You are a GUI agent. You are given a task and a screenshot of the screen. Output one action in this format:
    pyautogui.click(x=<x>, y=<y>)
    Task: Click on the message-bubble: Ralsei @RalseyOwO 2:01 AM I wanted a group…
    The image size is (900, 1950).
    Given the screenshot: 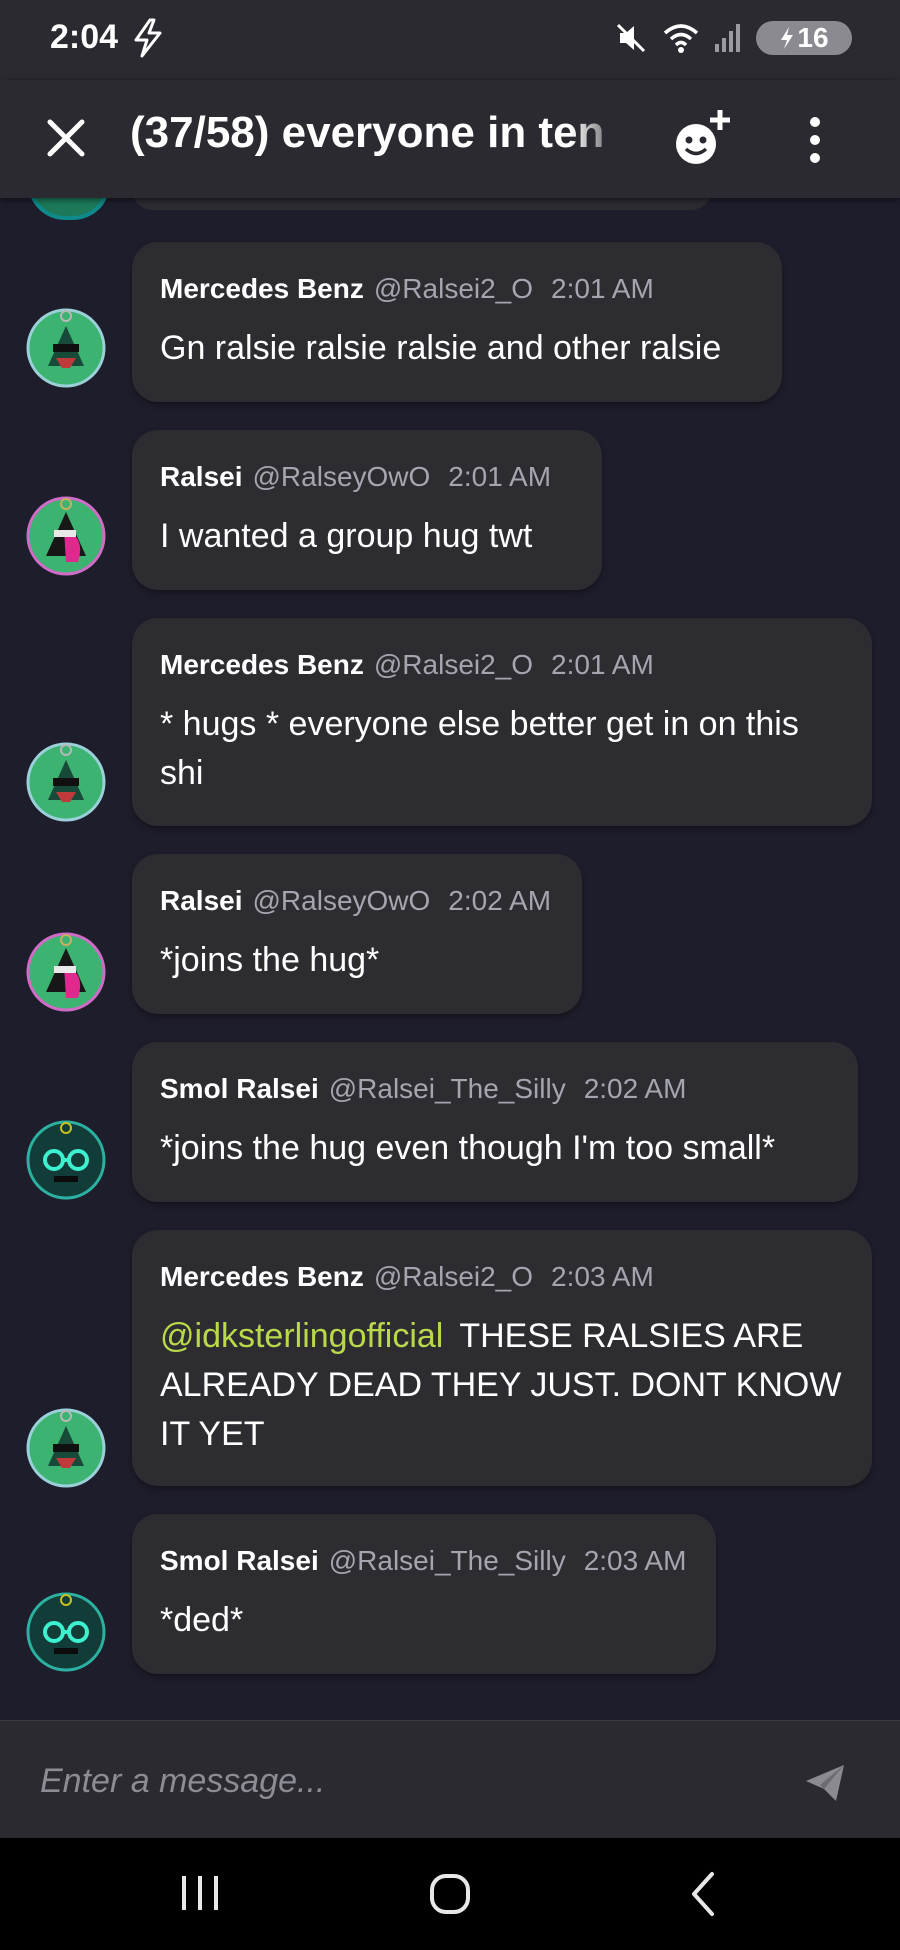 What is the action you would take?
    pyautogui.click(x=367, y=510)
    